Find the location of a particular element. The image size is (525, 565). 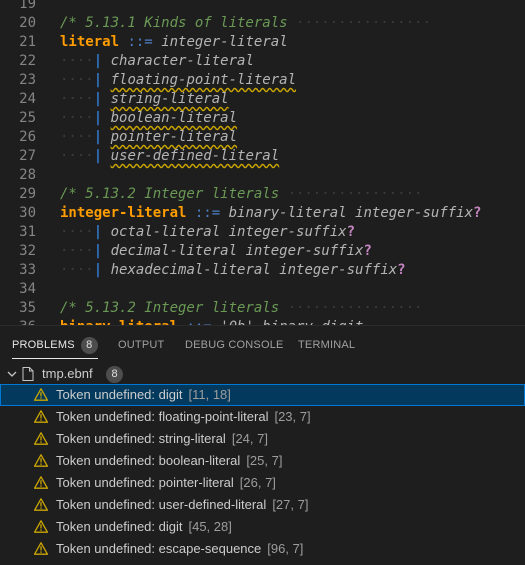

problem-location: [25, 7] is located at coordinates (264, 460).